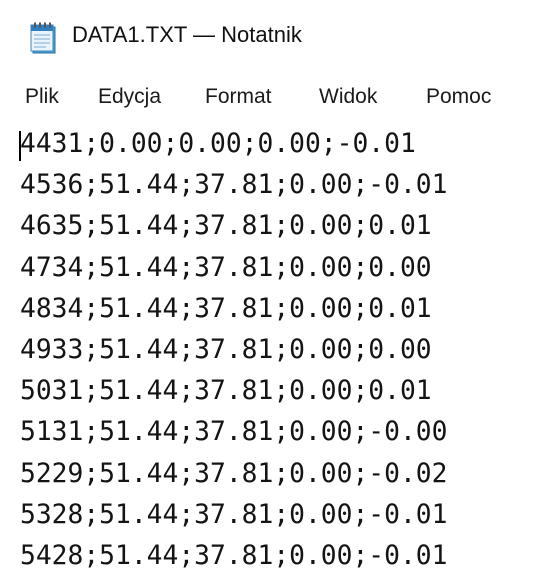  I want to click on menu-item-plik: Plik, so click(42, 97).